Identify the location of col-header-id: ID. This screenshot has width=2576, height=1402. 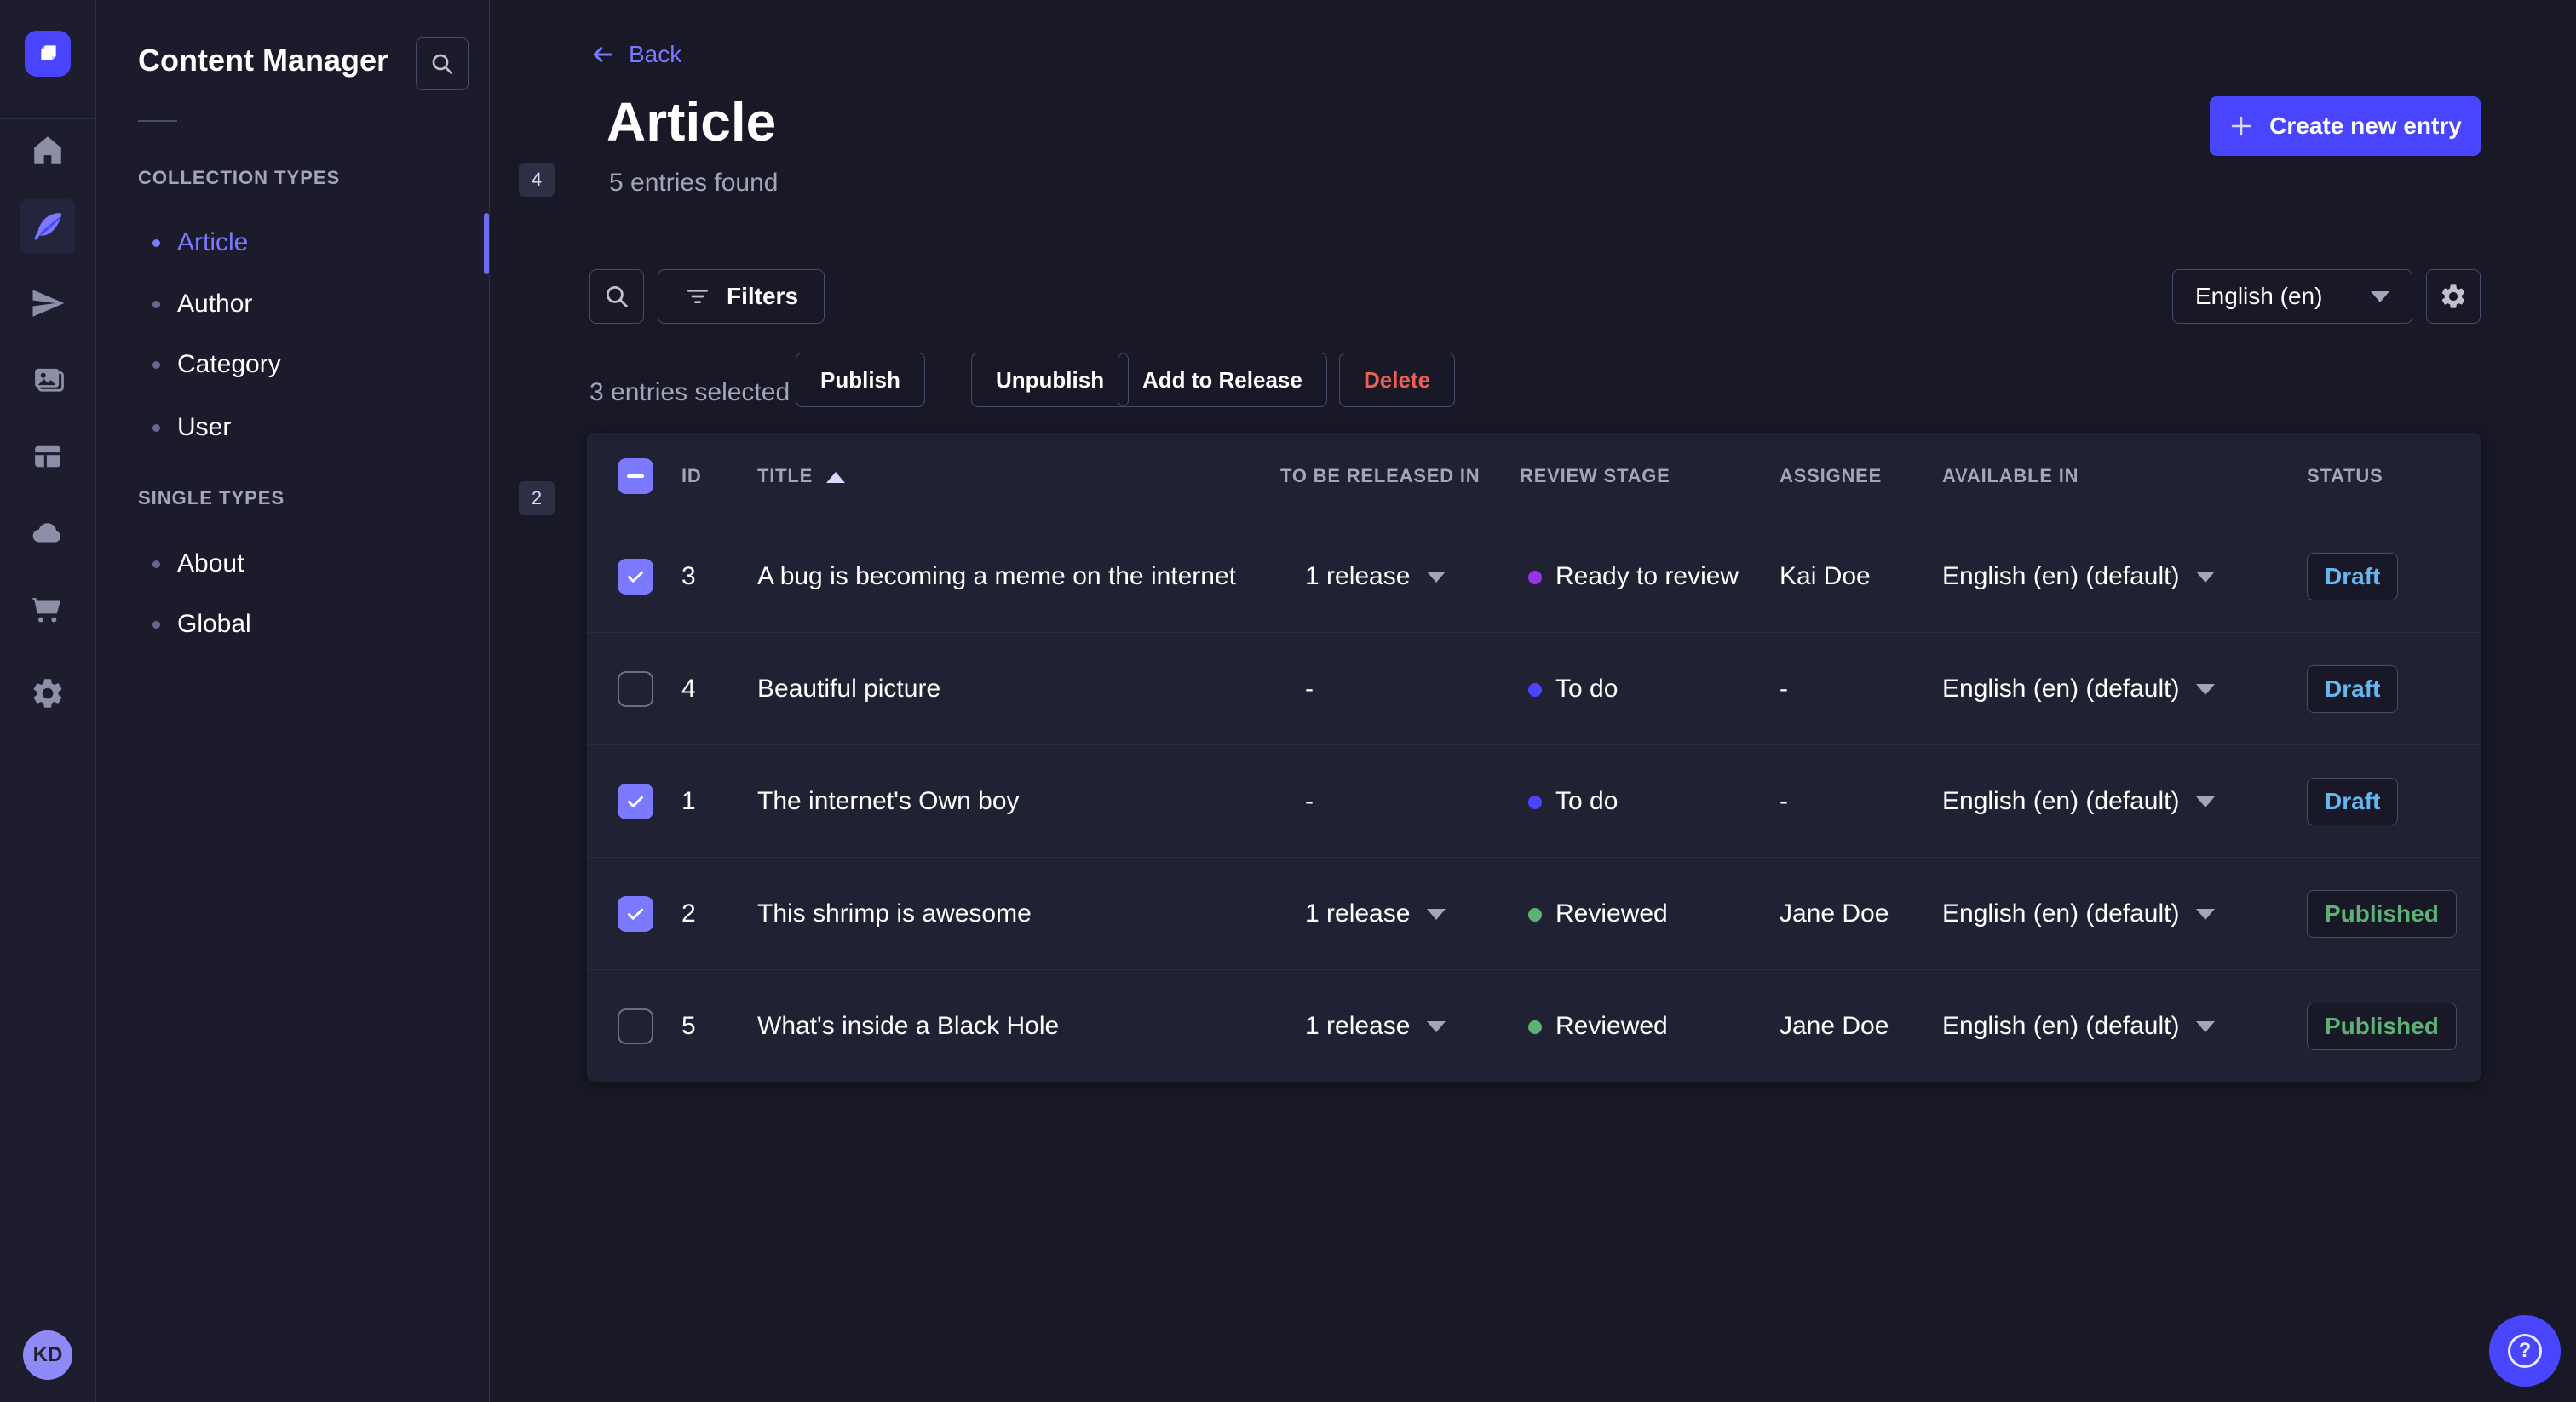
(692, 476).